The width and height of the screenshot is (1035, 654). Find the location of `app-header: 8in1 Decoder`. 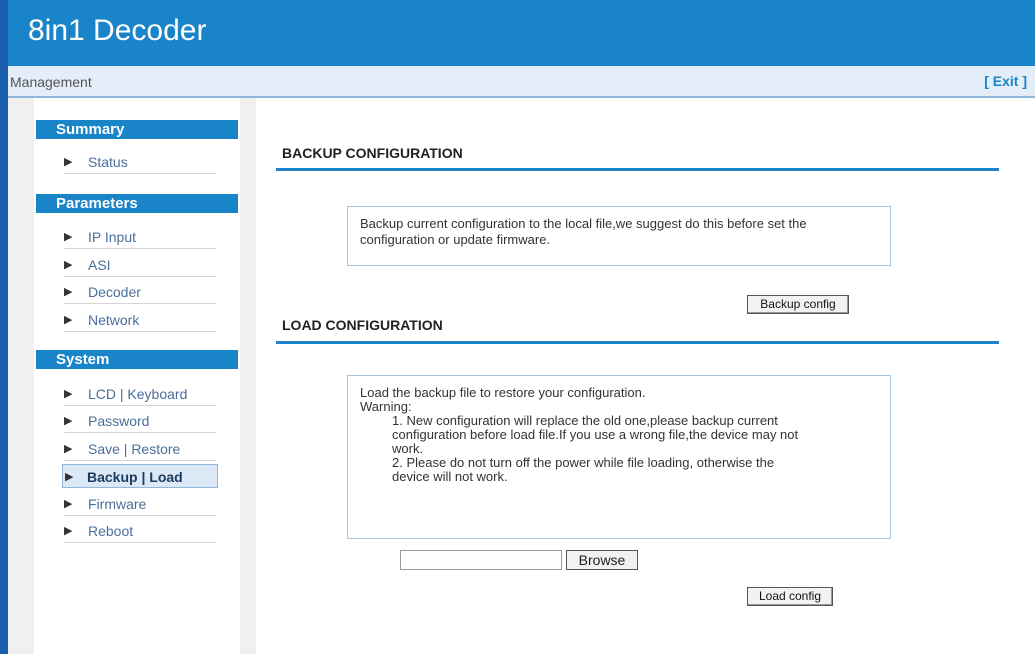

app-header: 8in1 Decoder is located at coordinates (521, 33).